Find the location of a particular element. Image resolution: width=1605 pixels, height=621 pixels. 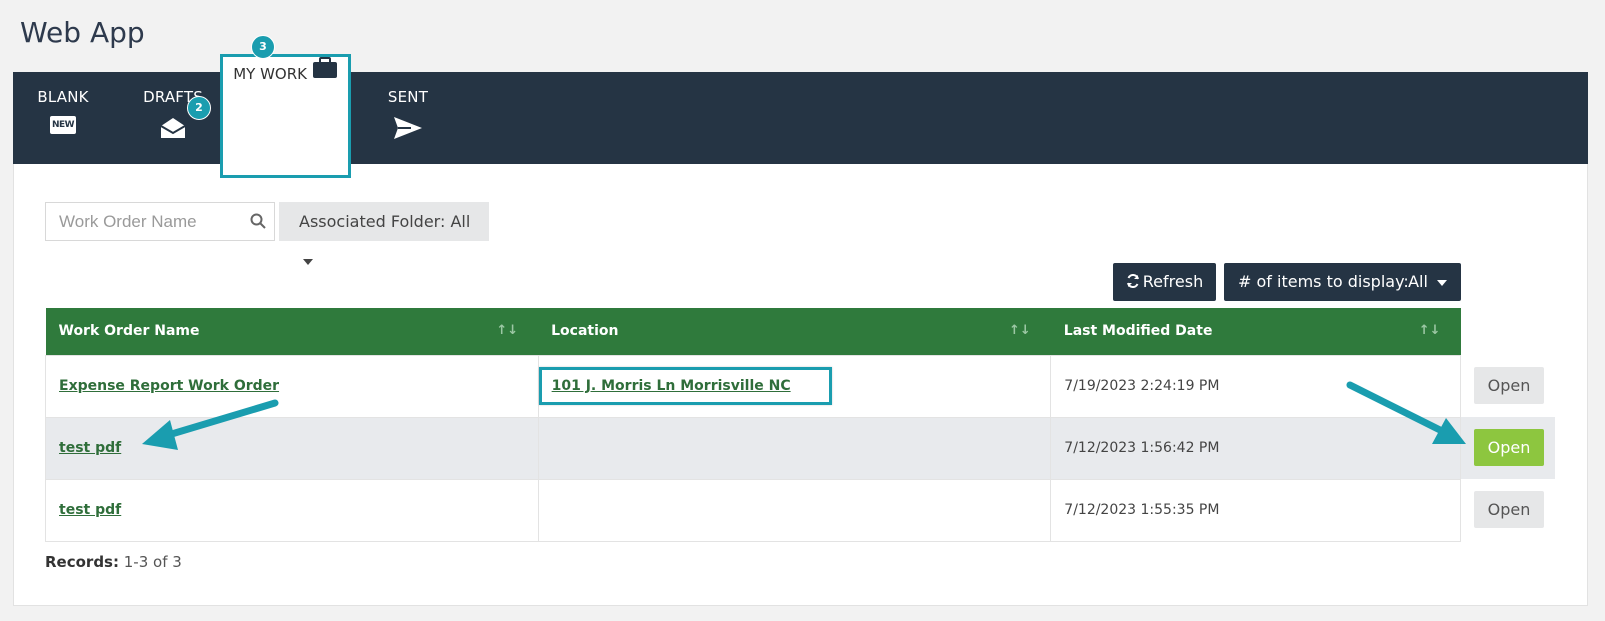

tab-drafts: DRAFTS 2 is located at coordinates (173, 118).